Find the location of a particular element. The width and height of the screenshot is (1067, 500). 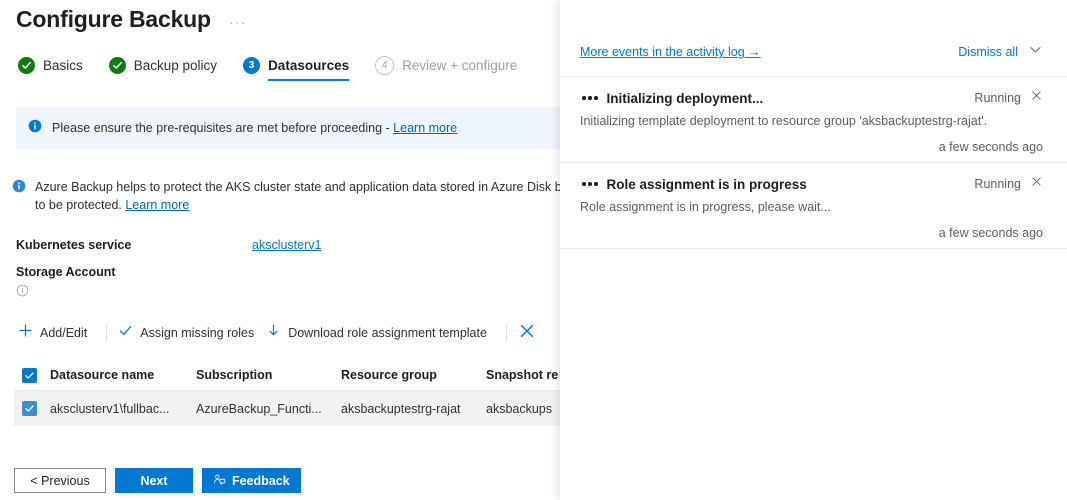

plus-icon is located at coordinates (25, 333).